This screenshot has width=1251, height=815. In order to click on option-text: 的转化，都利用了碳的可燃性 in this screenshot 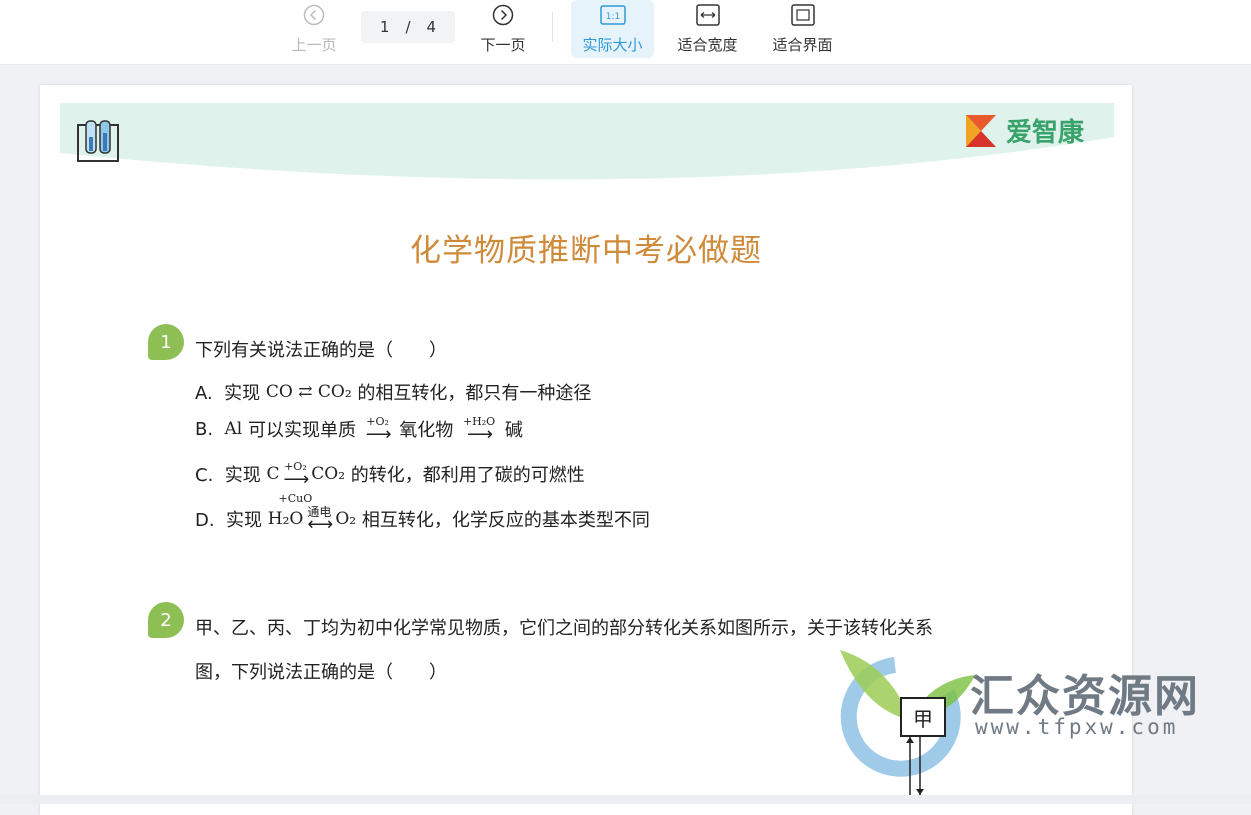, I will do `click(465, 475)`.